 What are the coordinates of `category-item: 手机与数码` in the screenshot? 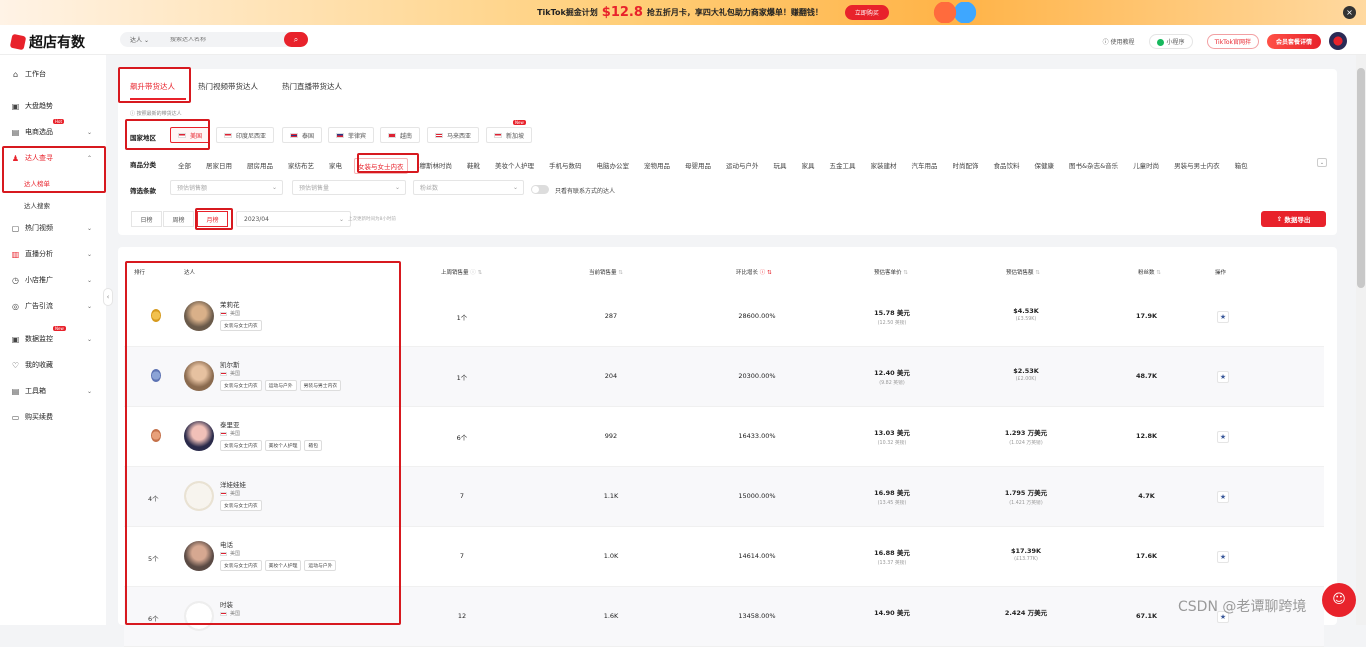 It's located at (565, 166).